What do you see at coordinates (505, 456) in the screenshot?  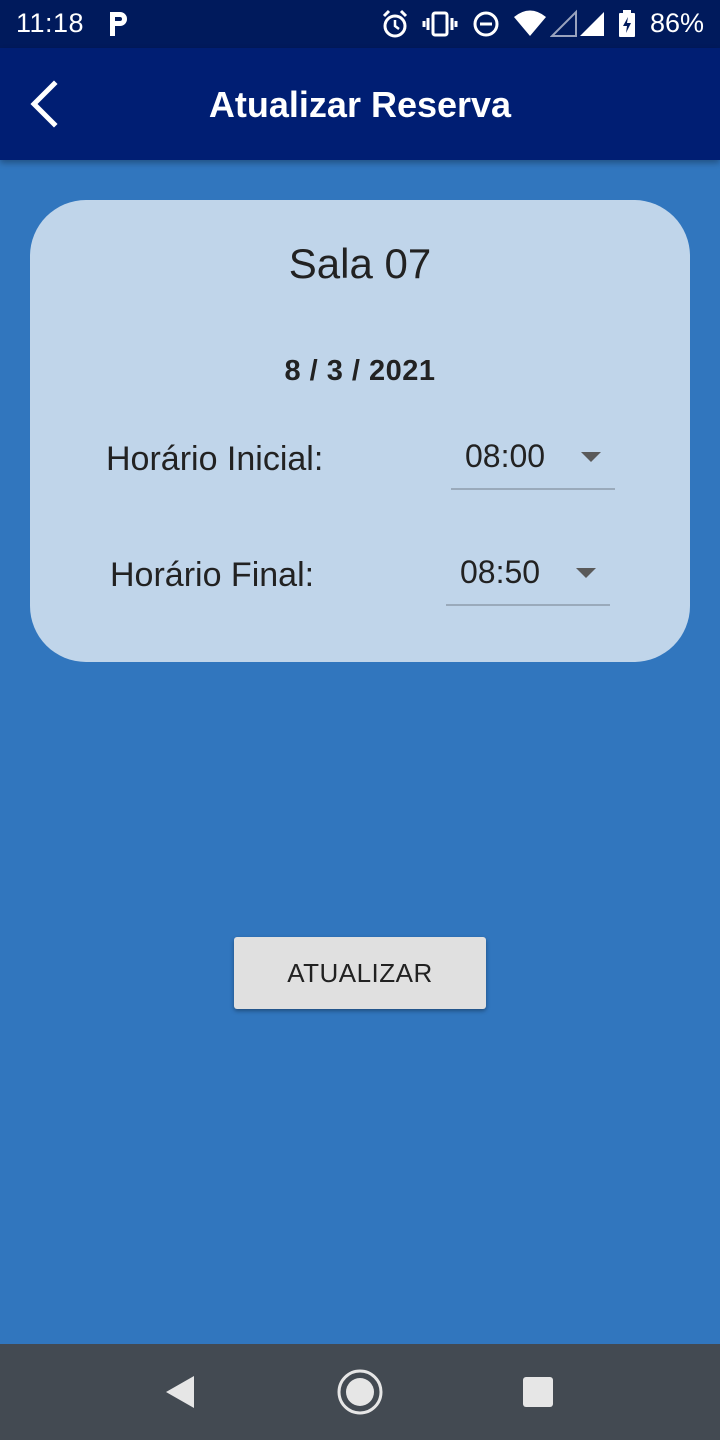 I see `start-time-value: 08:00` at bounding box center [505, 456].